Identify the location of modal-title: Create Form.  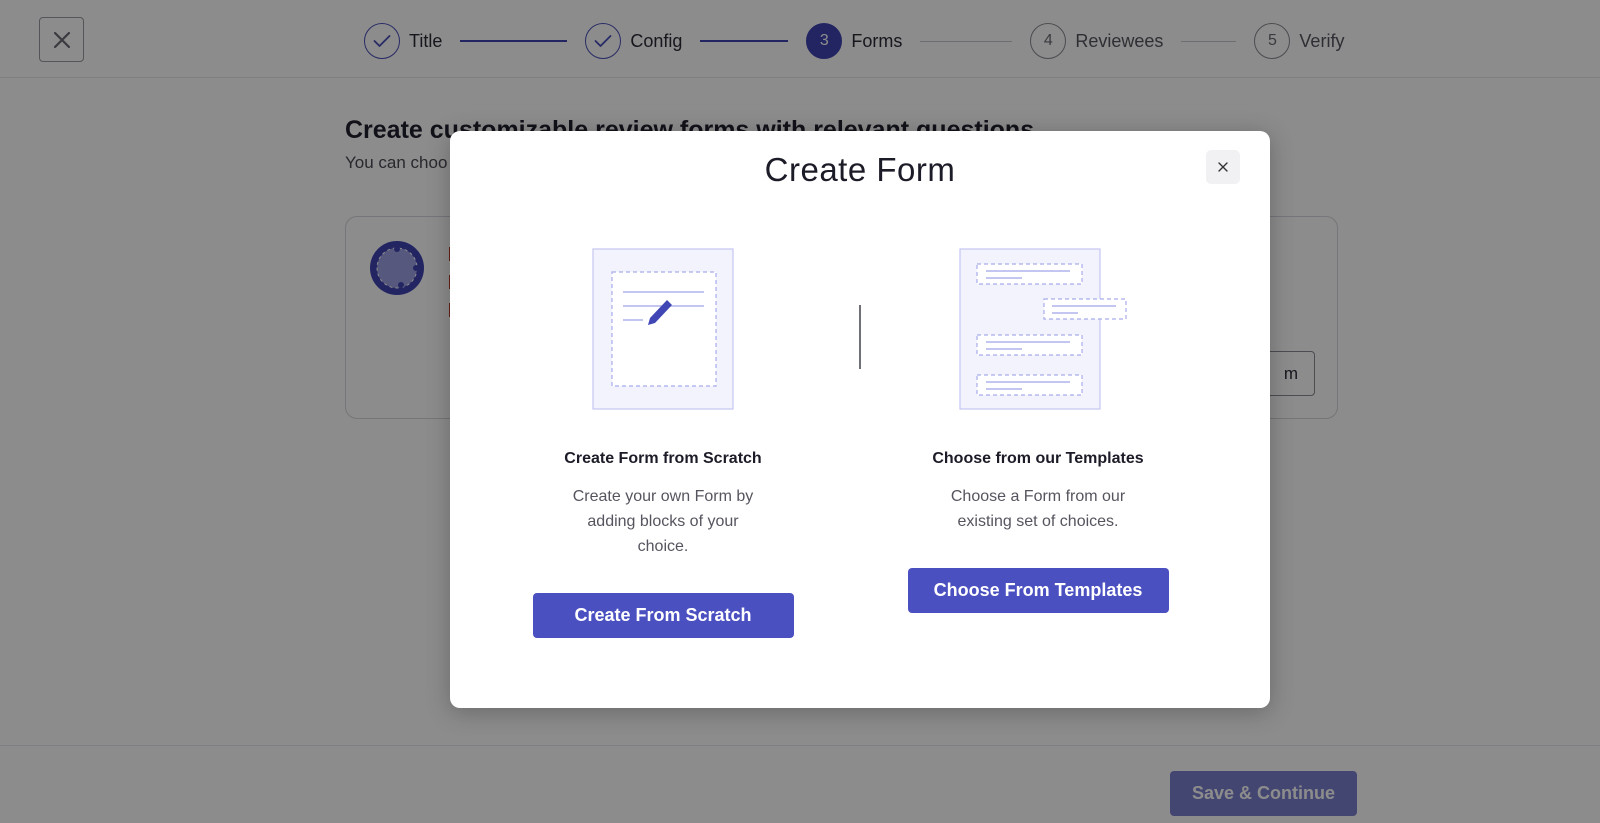
(860, 169).